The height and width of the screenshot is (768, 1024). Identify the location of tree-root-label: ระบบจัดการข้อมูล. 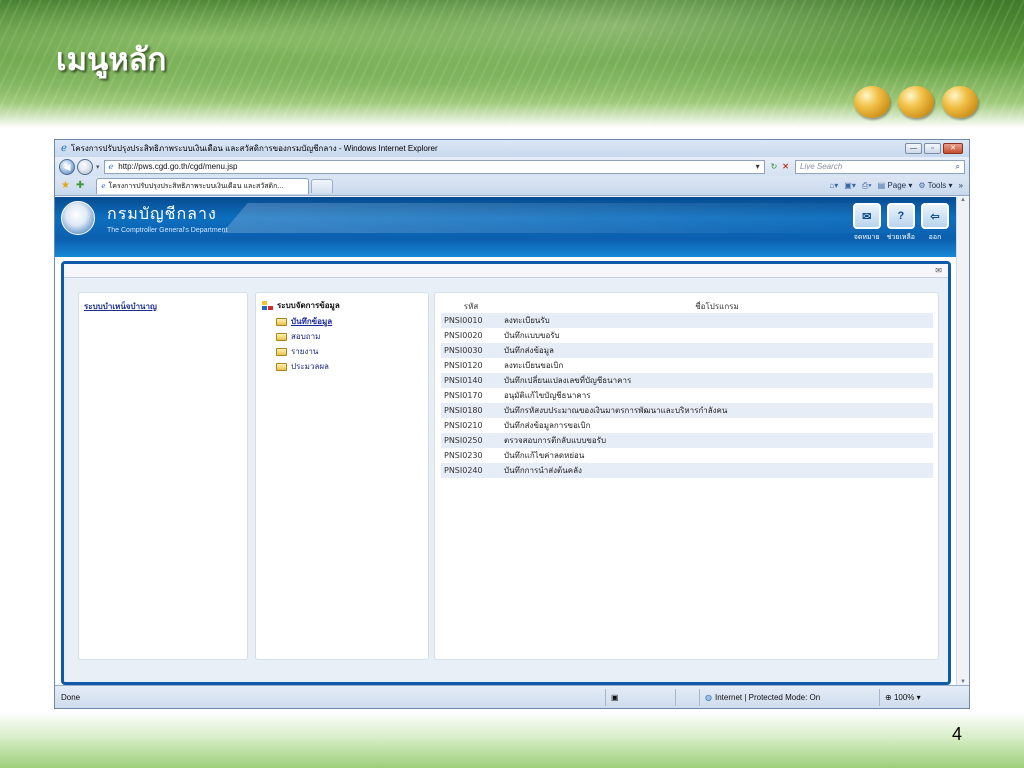
(308, 305).